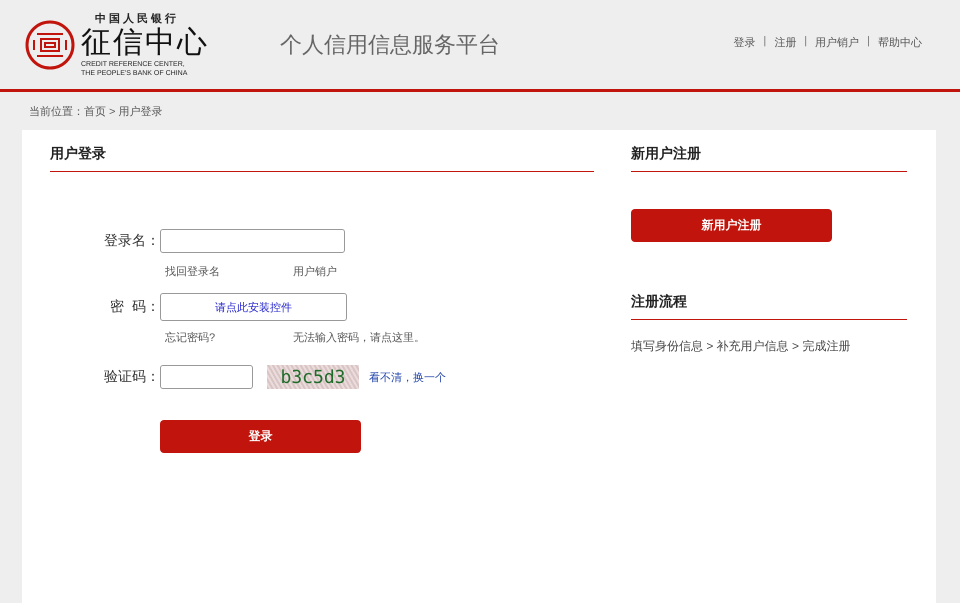 This screenshot has width=960, height=603. What do you see at coordinates (206, 377) in the screenshot?
I see `captcha-field` at bounding box center [206, 377].